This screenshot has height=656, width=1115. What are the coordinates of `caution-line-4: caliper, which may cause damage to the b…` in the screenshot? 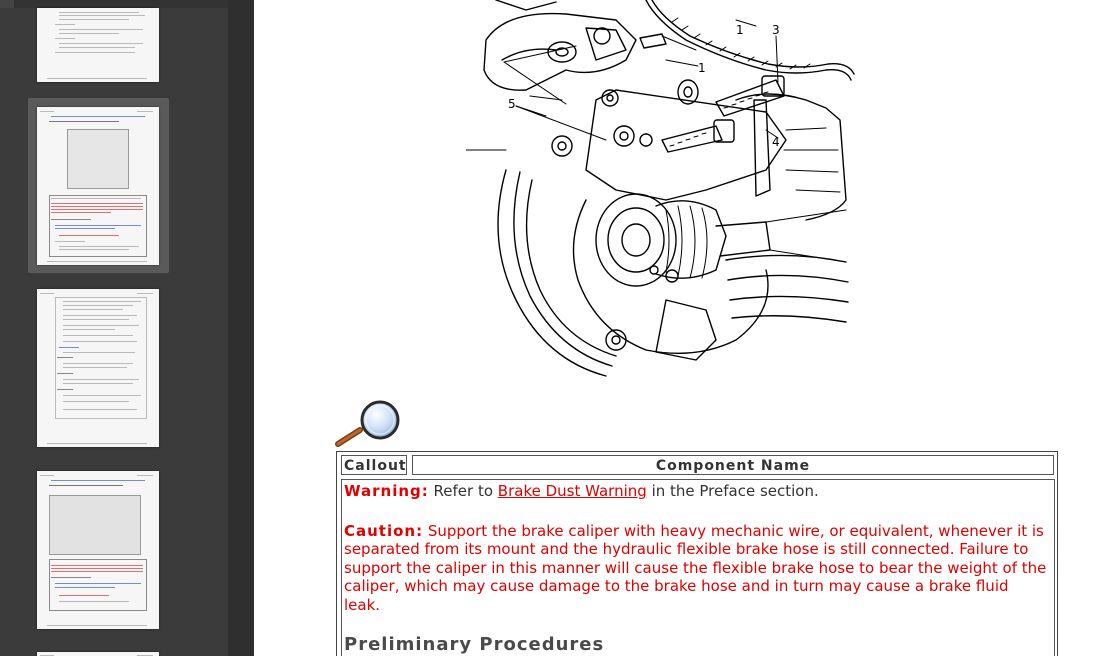 It's located at (676, 586).